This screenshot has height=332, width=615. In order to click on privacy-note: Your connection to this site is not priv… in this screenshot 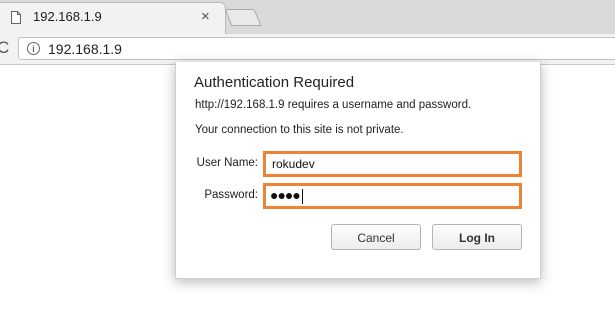, I will do `click(299, 130)`.